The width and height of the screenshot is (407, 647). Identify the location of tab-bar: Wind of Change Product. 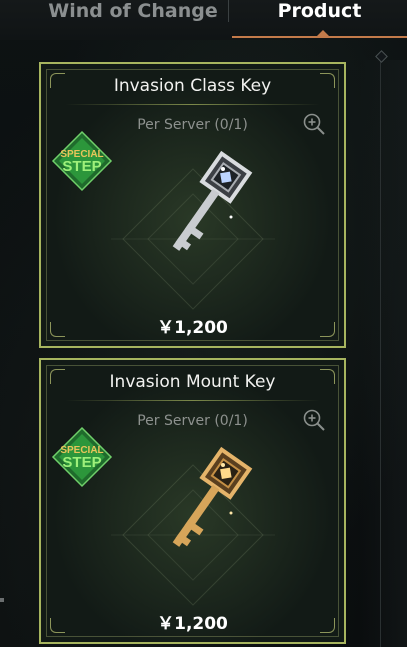
(203, 20).